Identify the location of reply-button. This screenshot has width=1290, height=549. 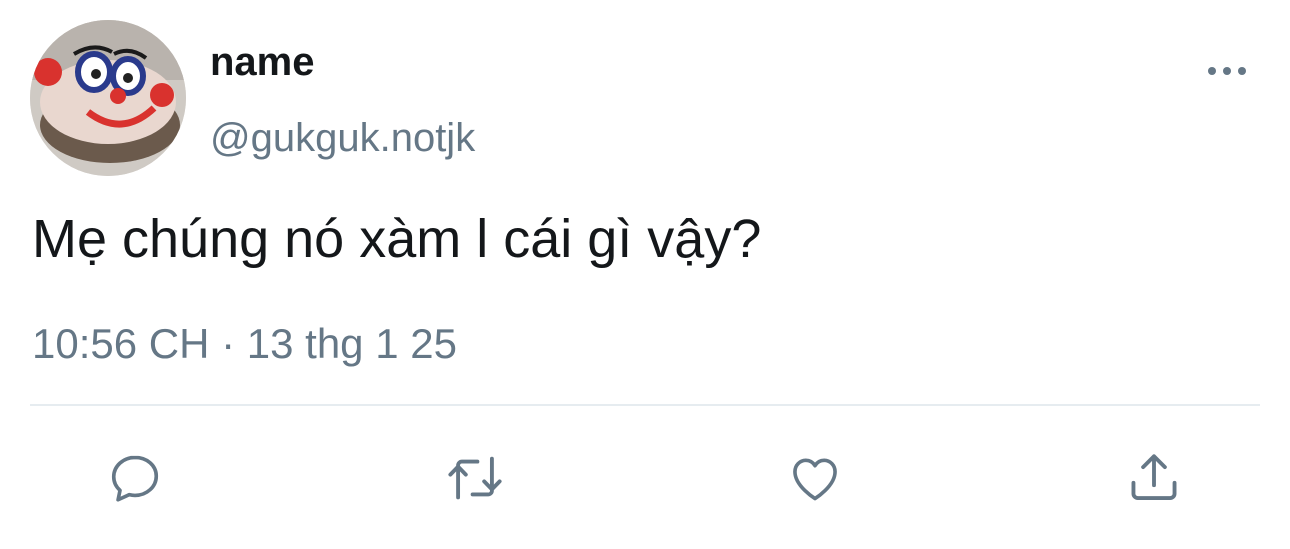
(135, 478).